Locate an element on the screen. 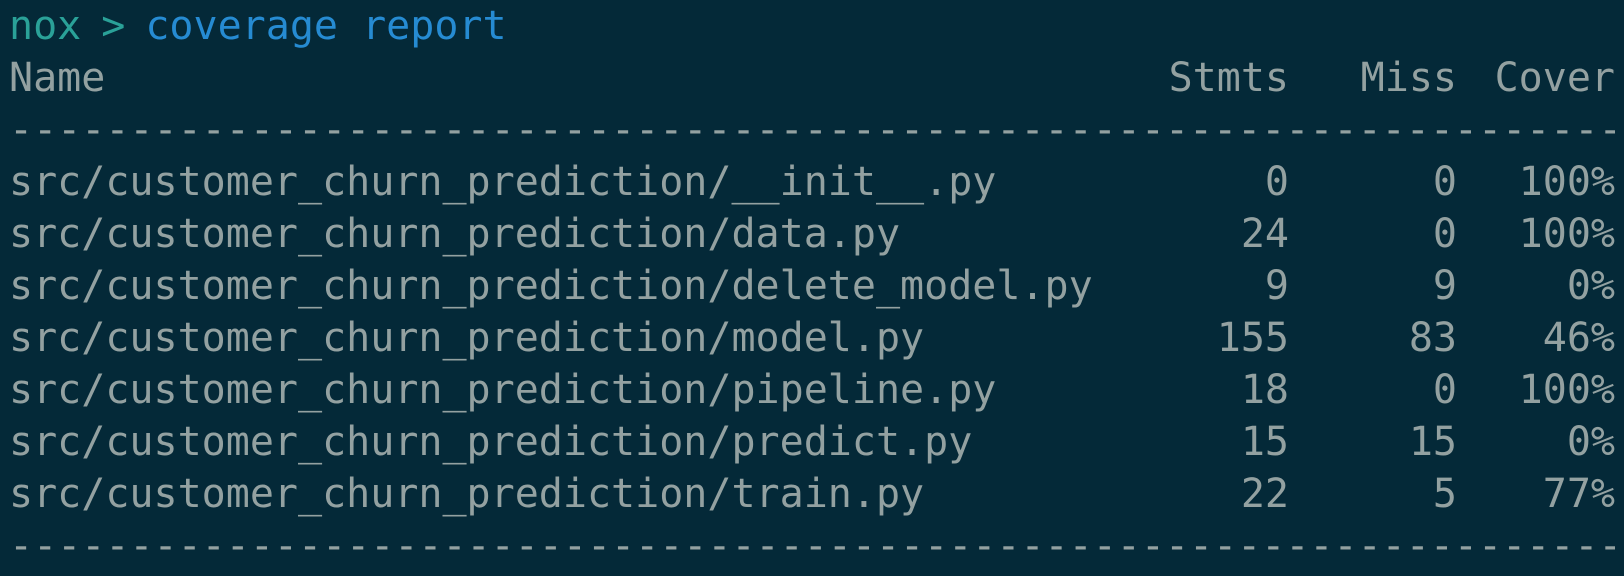  row-stmts: 15 is located at coordinates (1264, 442).